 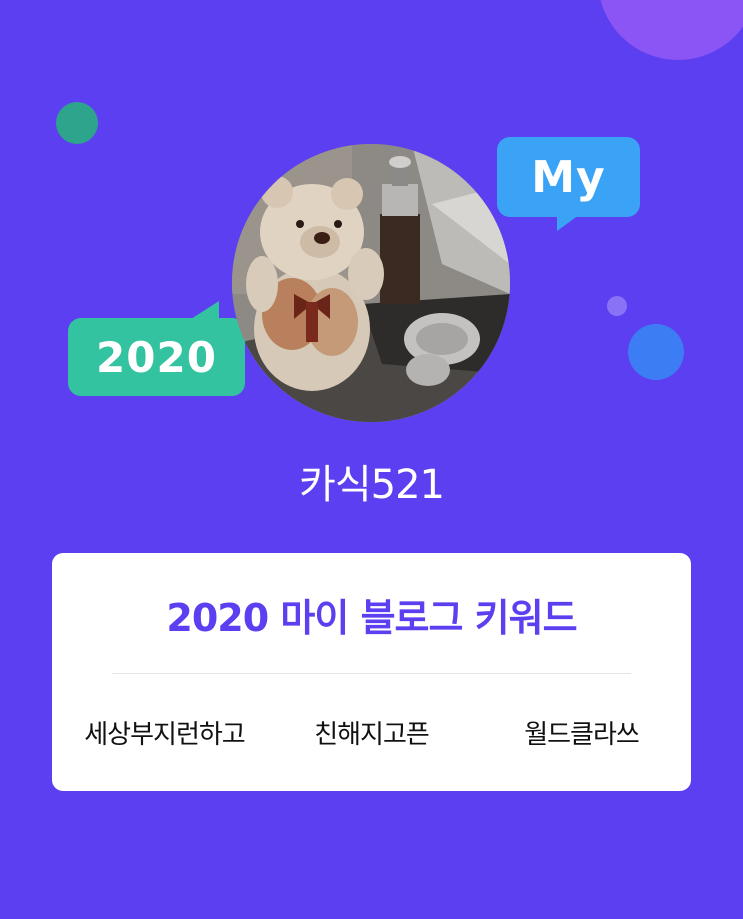 I want to click on teddy-bear-photo-icon, so click(x=371, y=283).